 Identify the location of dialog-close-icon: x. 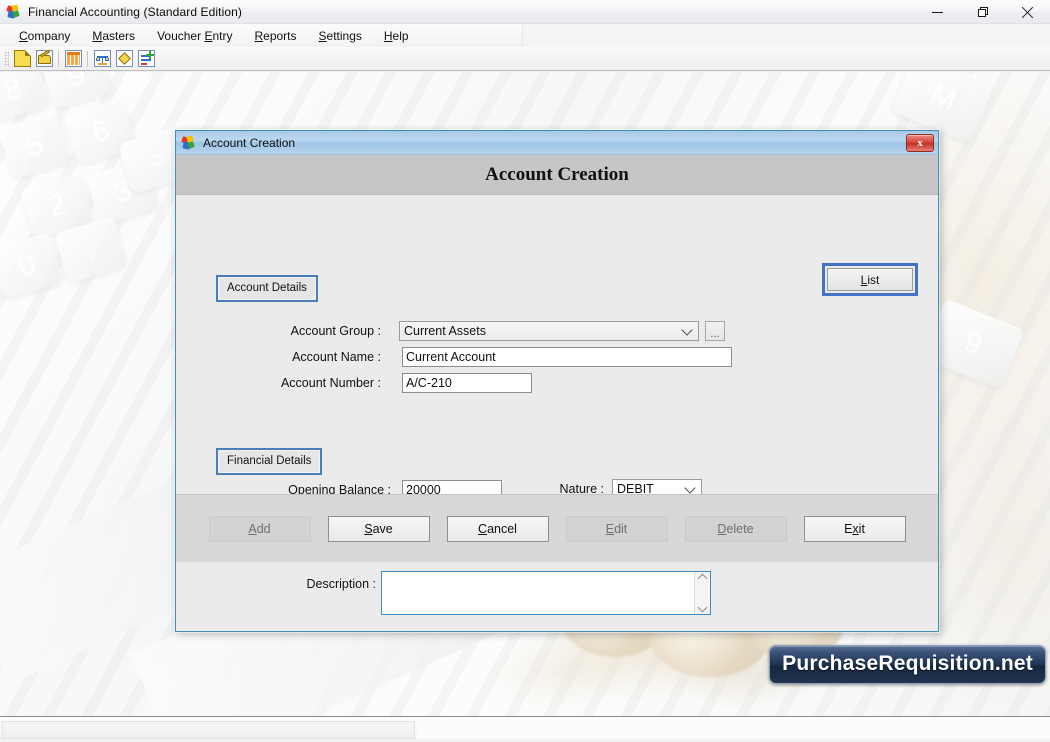
(920, 143).